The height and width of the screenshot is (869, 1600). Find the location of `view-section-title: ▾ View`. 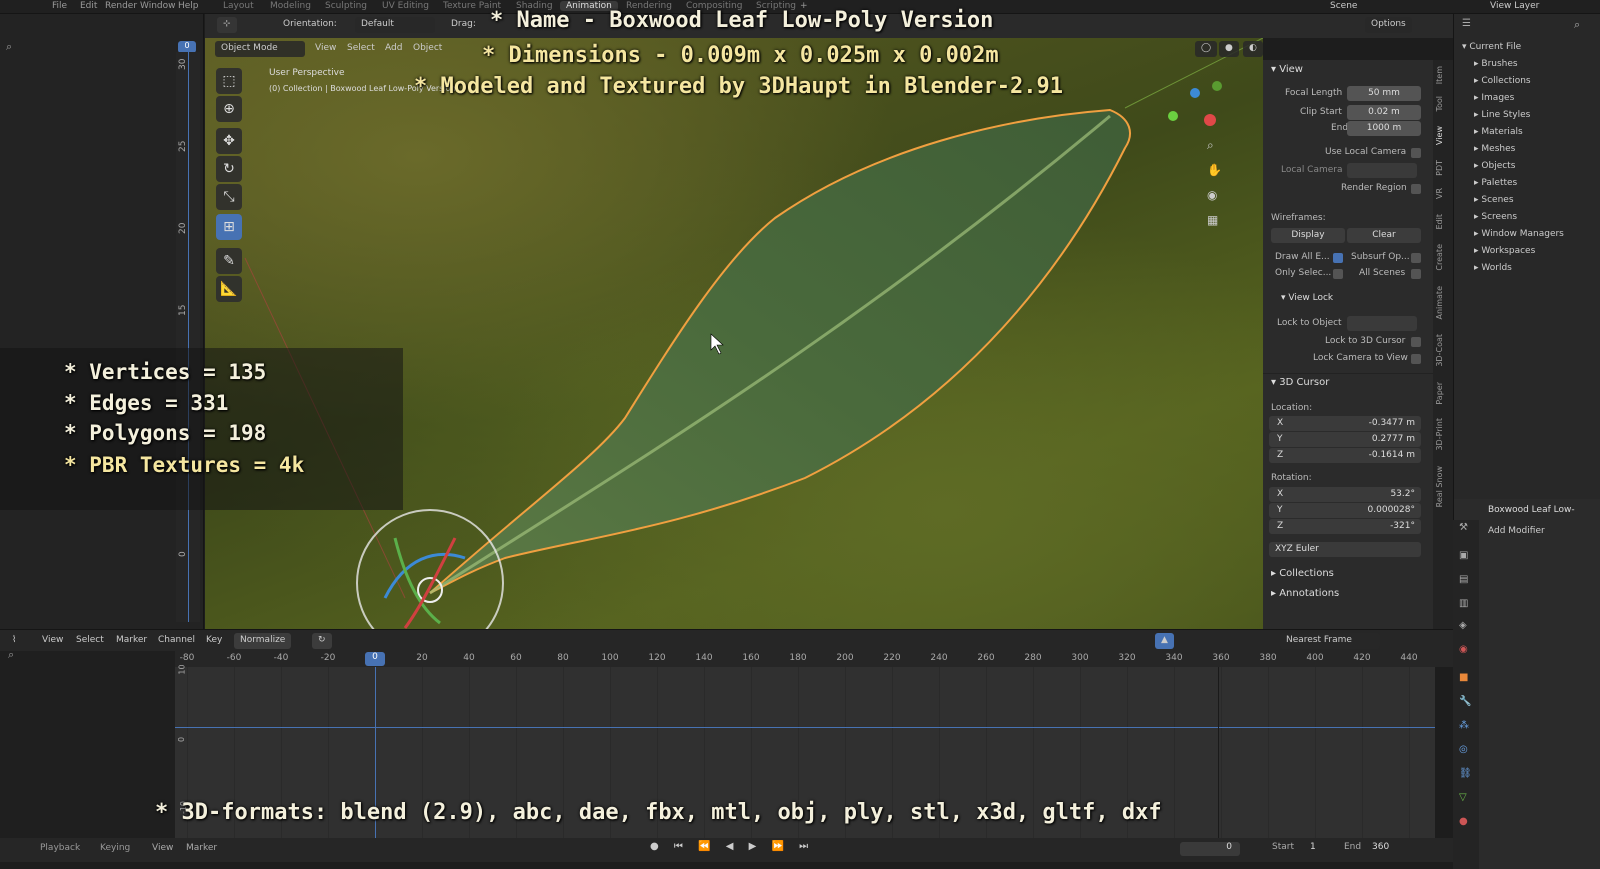

view-section-title: ▾ View is located at coordinates (1287, 69).